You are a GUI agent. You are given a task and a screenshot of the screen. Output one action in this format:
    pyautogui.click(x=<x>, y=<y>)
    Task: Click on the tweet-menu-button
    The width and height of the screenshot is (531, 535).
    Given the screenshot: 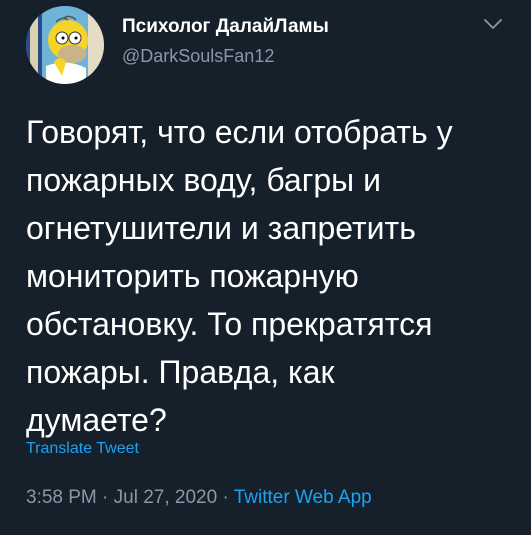 What is the action you would take?
    pyautogui.click(x=493, y=24)
    